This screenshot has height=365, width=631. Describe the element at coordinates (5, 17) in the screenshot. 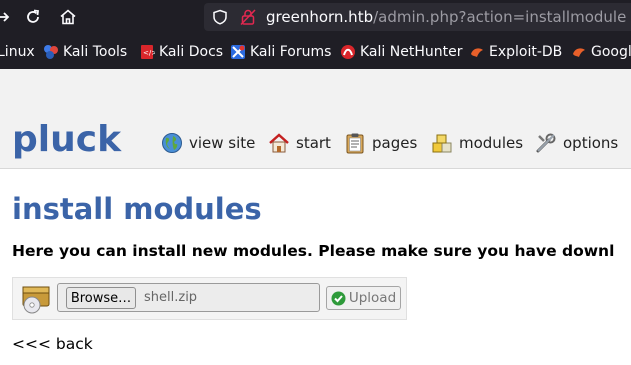

I see `arrow-right-icon` at that location.